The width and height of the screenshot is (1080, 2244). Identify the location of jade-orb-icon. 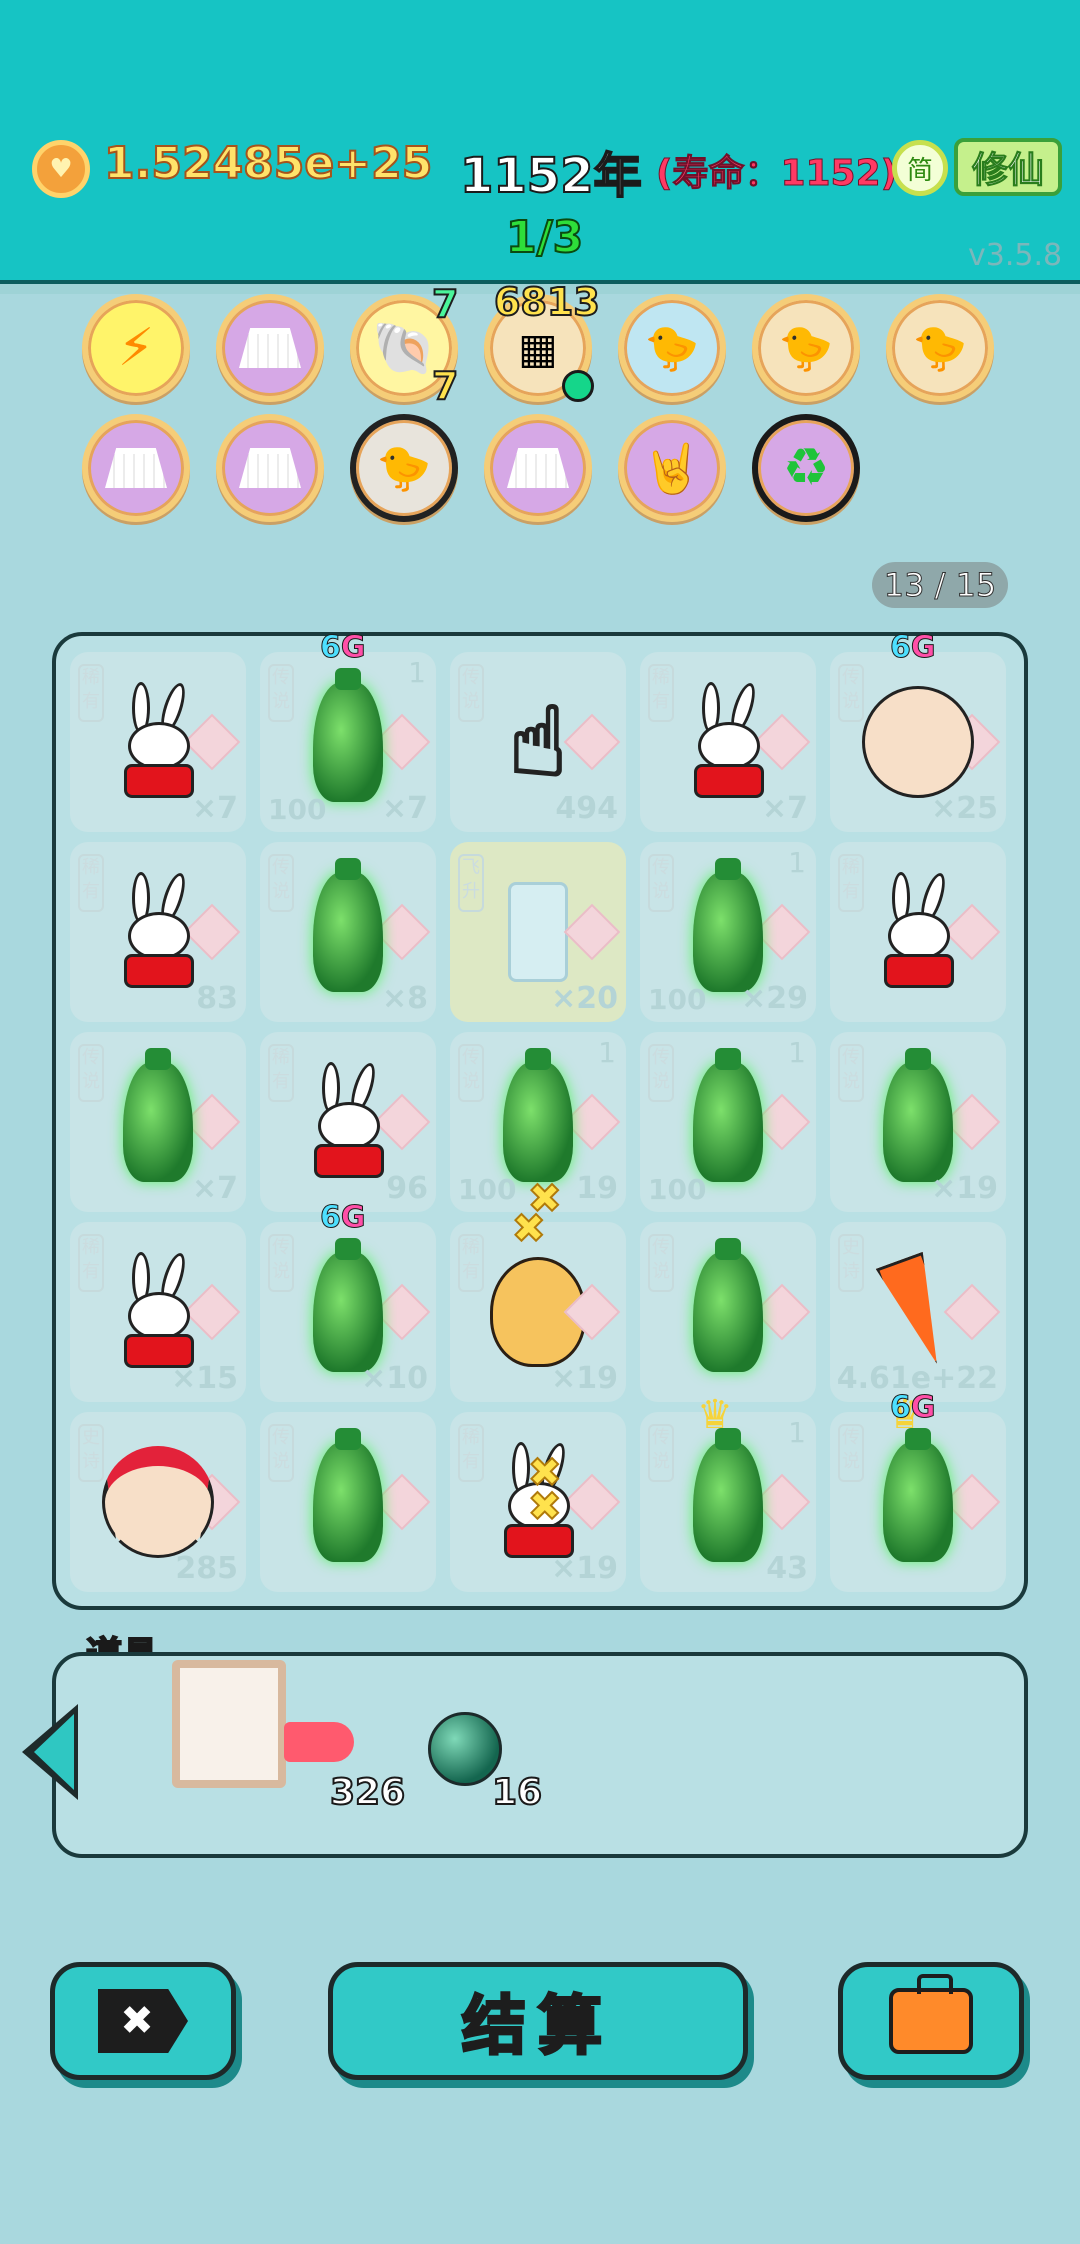
(465, 1749).